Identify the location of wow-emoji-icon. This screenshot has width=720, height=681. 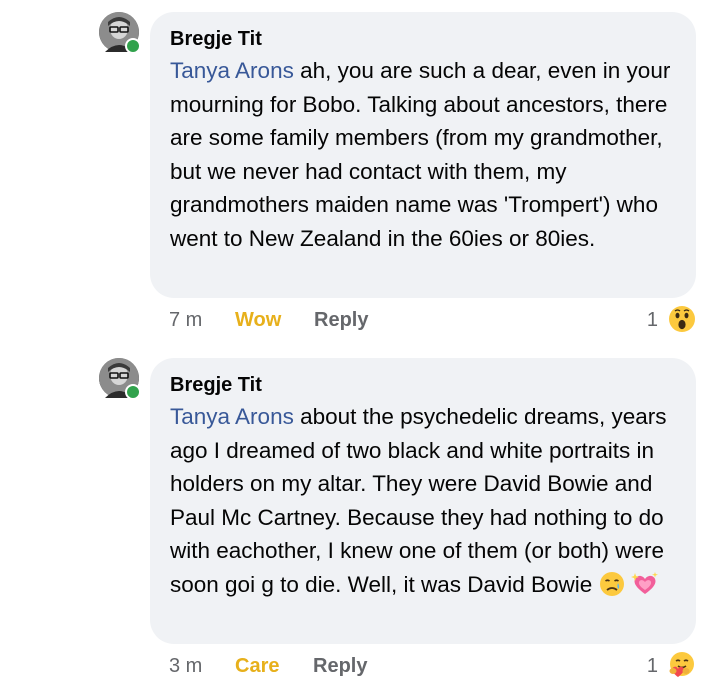
(682, 319).